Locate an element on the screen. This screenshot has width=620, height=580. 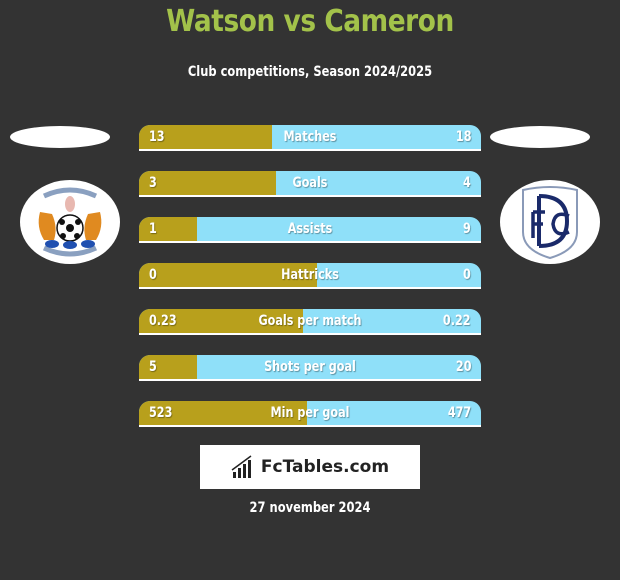
fctables-brand-link: FcTables.com is located at coordinates (310, 467).